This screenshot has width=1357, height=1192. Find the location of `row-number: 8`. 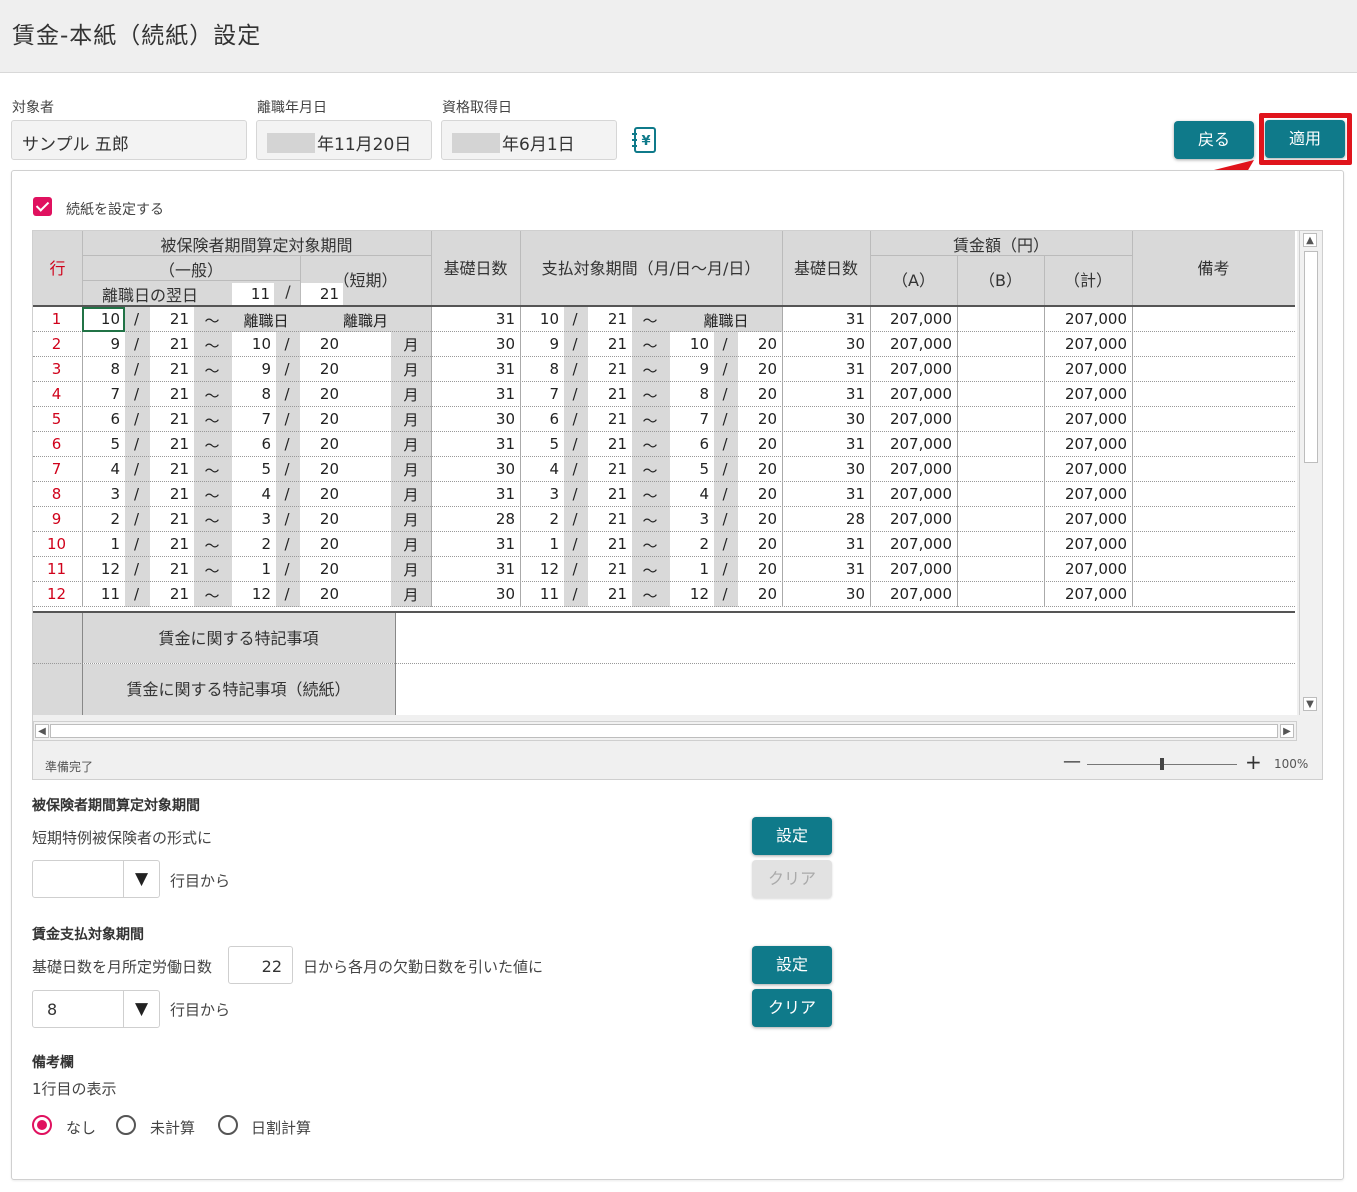

row-number: 8 is located at coordinates (57, 494).